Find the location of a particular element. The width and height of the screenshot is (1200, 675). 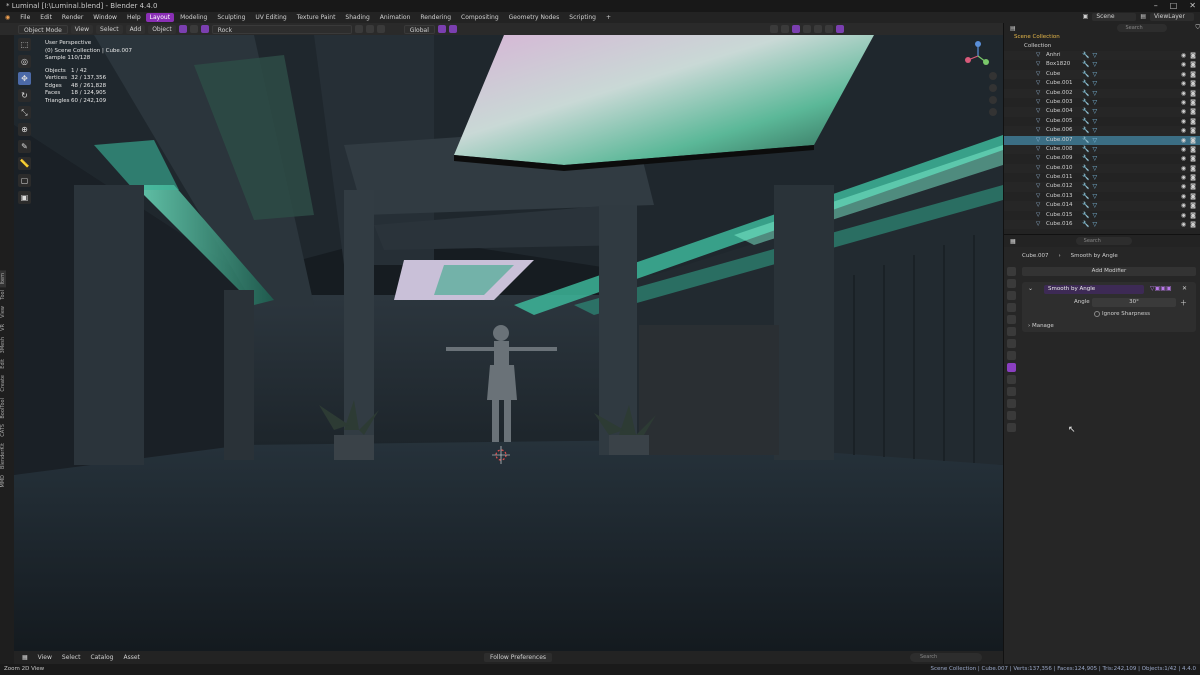

tab-compositing: Compositing is located at coordinates (480, 17).